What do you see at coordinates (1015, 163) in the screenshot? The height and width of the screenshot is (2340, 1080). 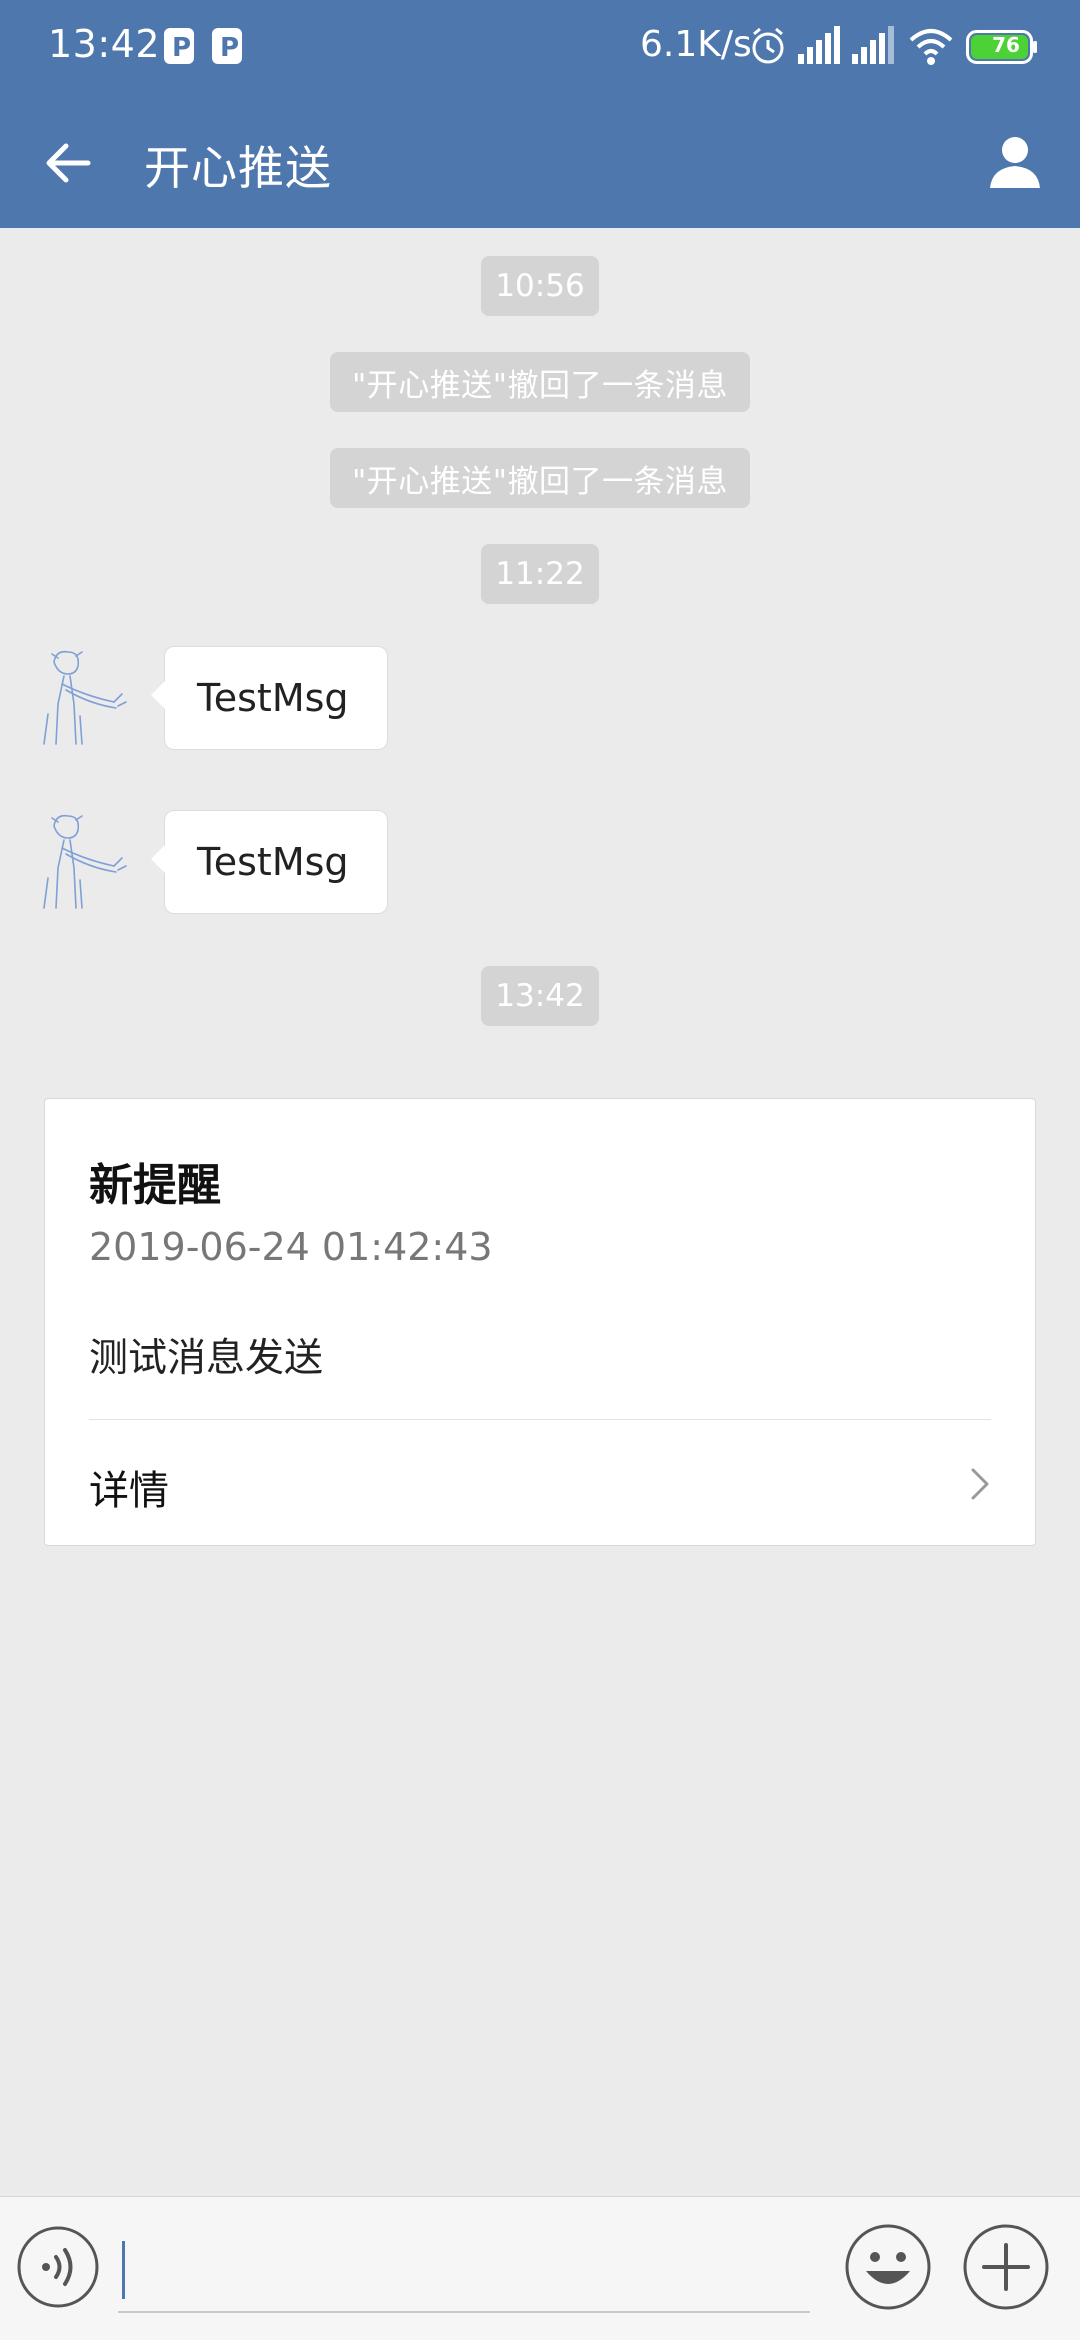 I see `person-icon` at bounding box center [1015, 163].